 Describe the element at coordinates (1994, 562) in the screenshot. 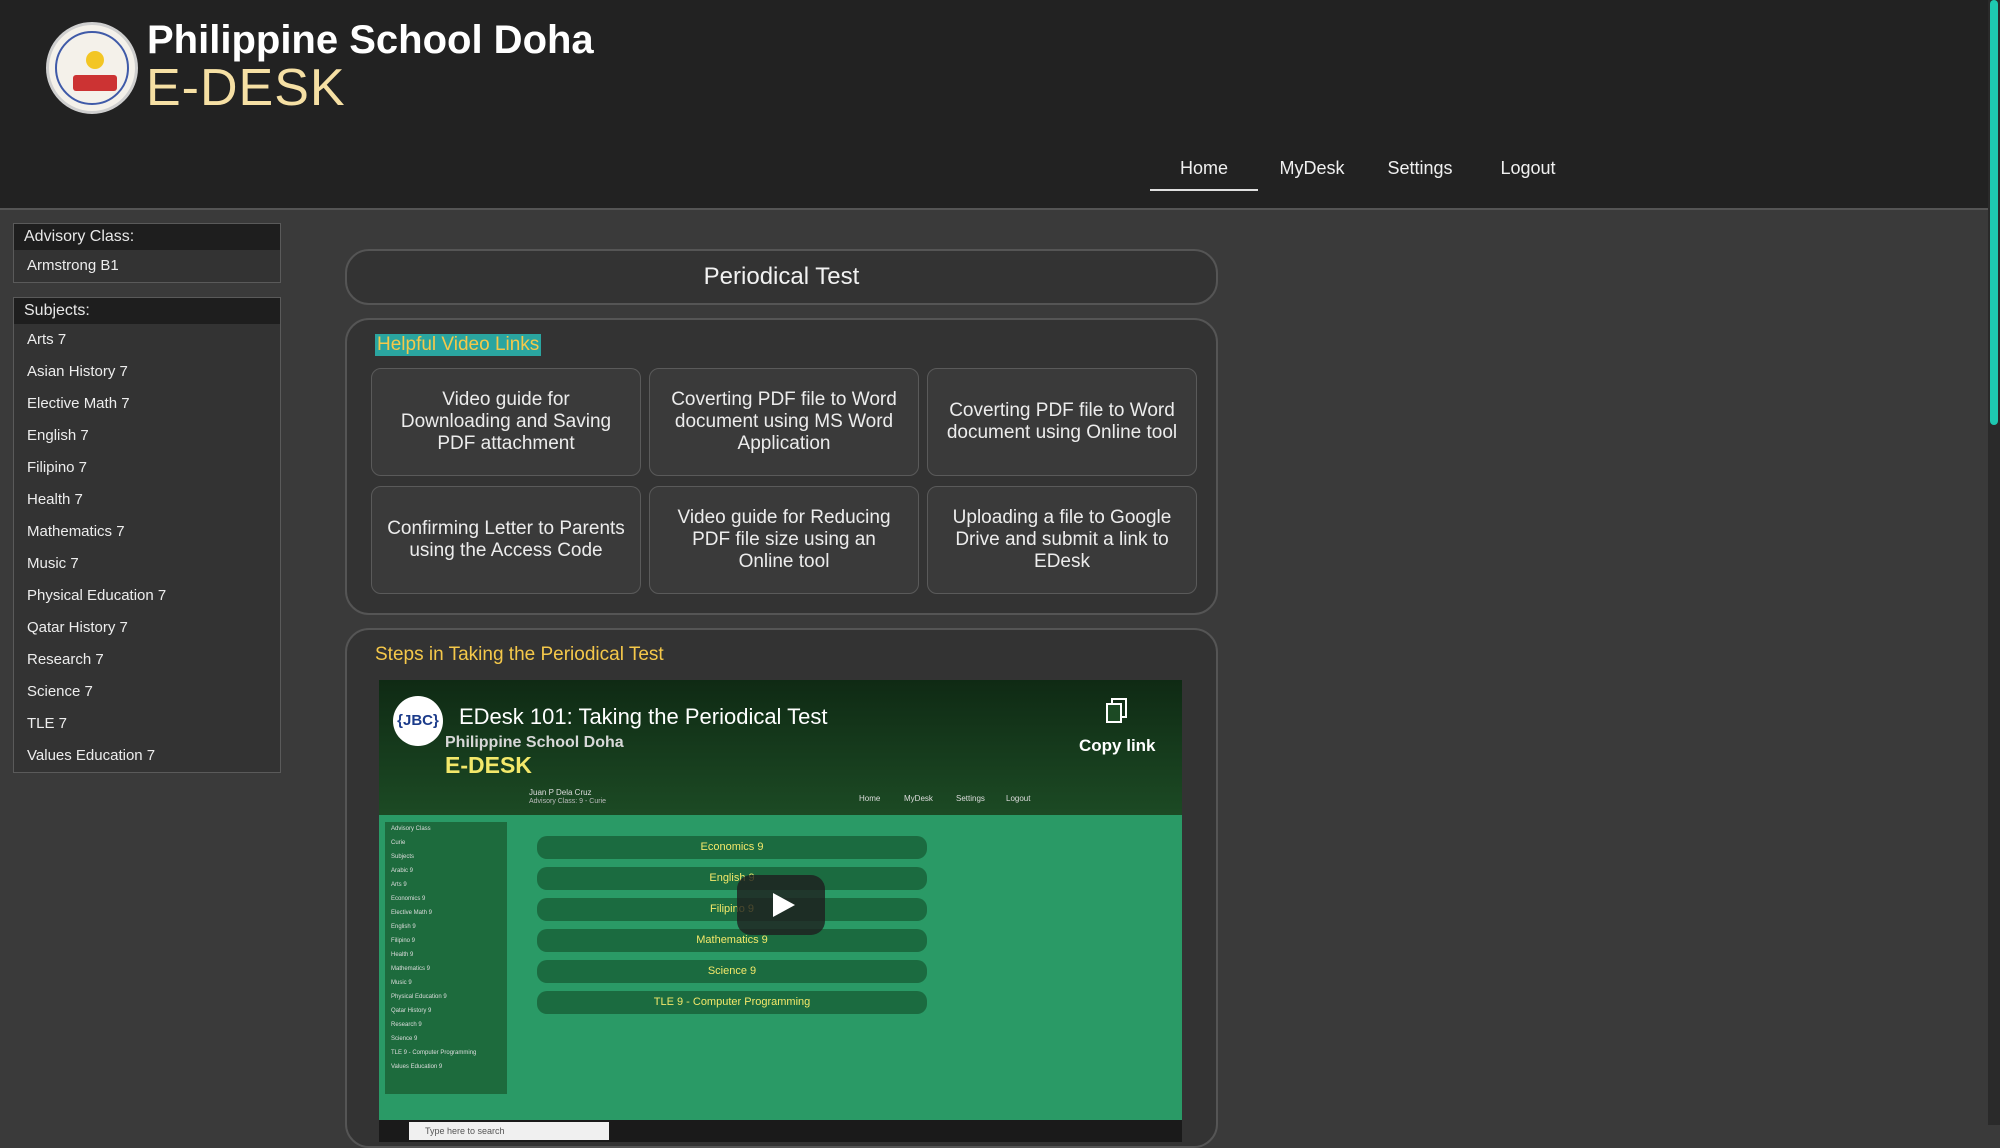

I see `page-scrollbar` at that location.